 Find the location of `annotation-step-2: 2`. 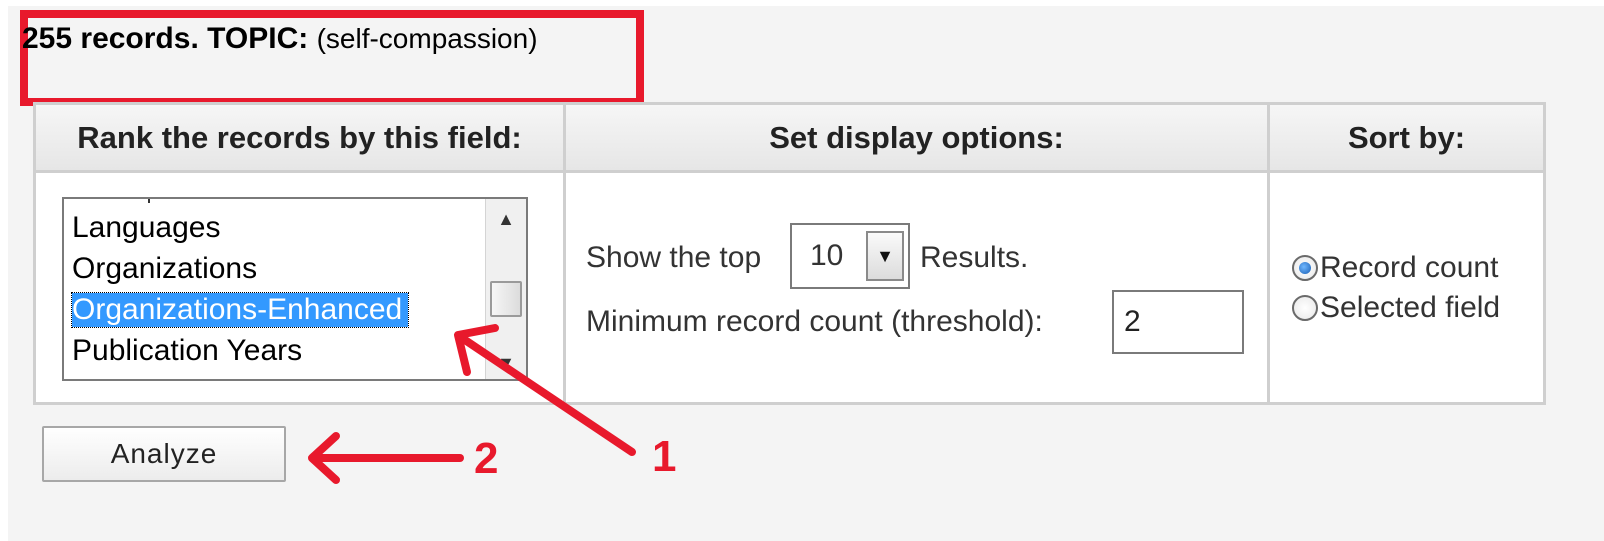

annotation-step-2: 2 is located at coordinates (486, 458).